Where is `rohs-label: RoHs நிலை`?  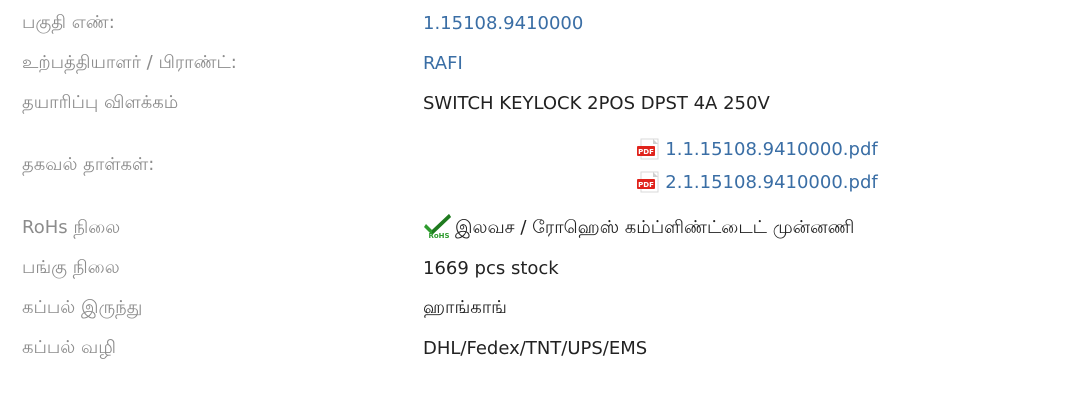
rohs-label: RoHs நிலை is located at coordinates (71, 227).